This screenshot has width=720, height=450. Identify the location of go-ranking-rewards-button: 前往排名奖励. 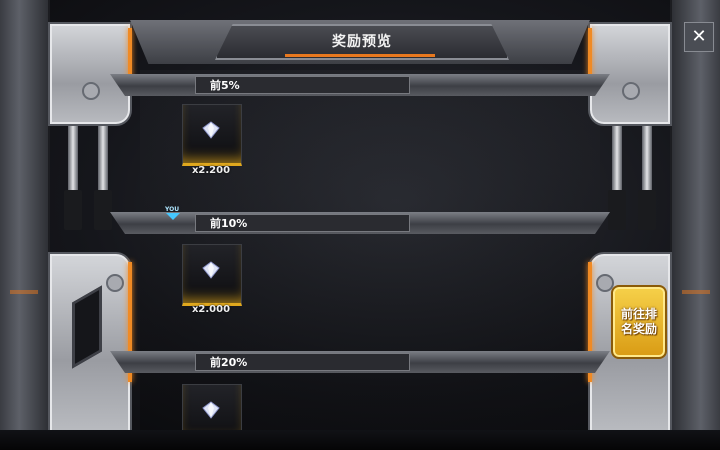
(639, 322).